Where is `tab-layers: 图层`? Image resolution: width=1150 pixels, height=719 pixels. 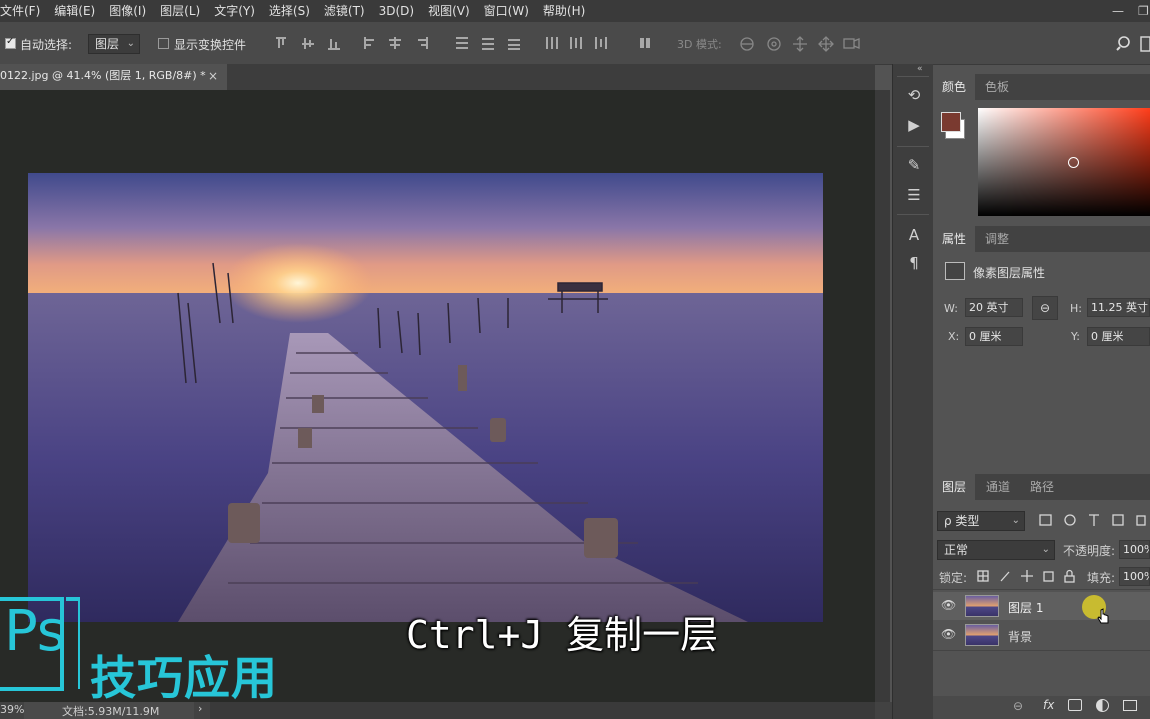 tab-layers: 图层 is located at coordinates (954, 487).